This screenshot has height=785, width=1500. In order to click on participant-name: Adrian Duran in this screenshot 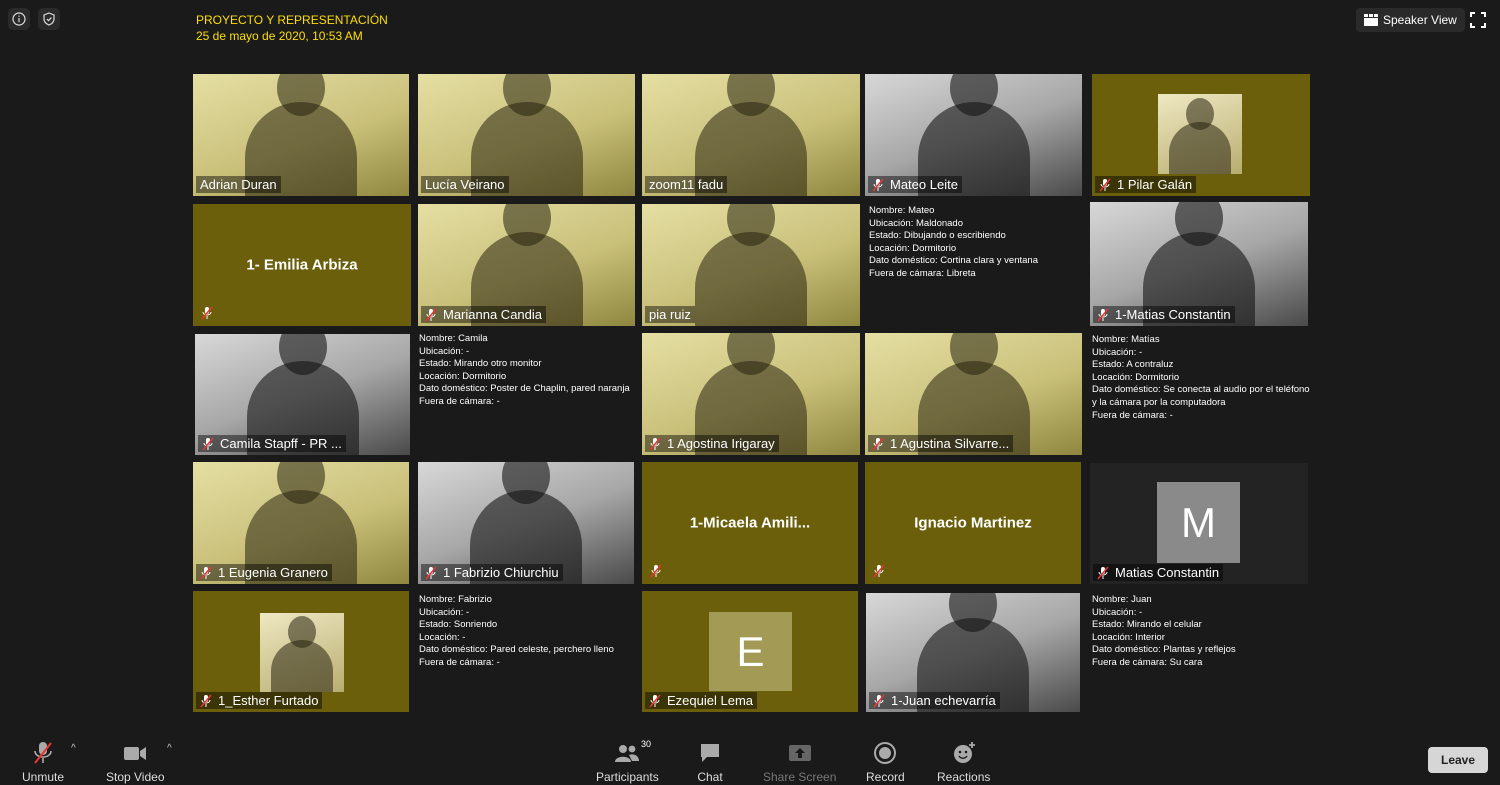, I will do `click(238, 184)`.